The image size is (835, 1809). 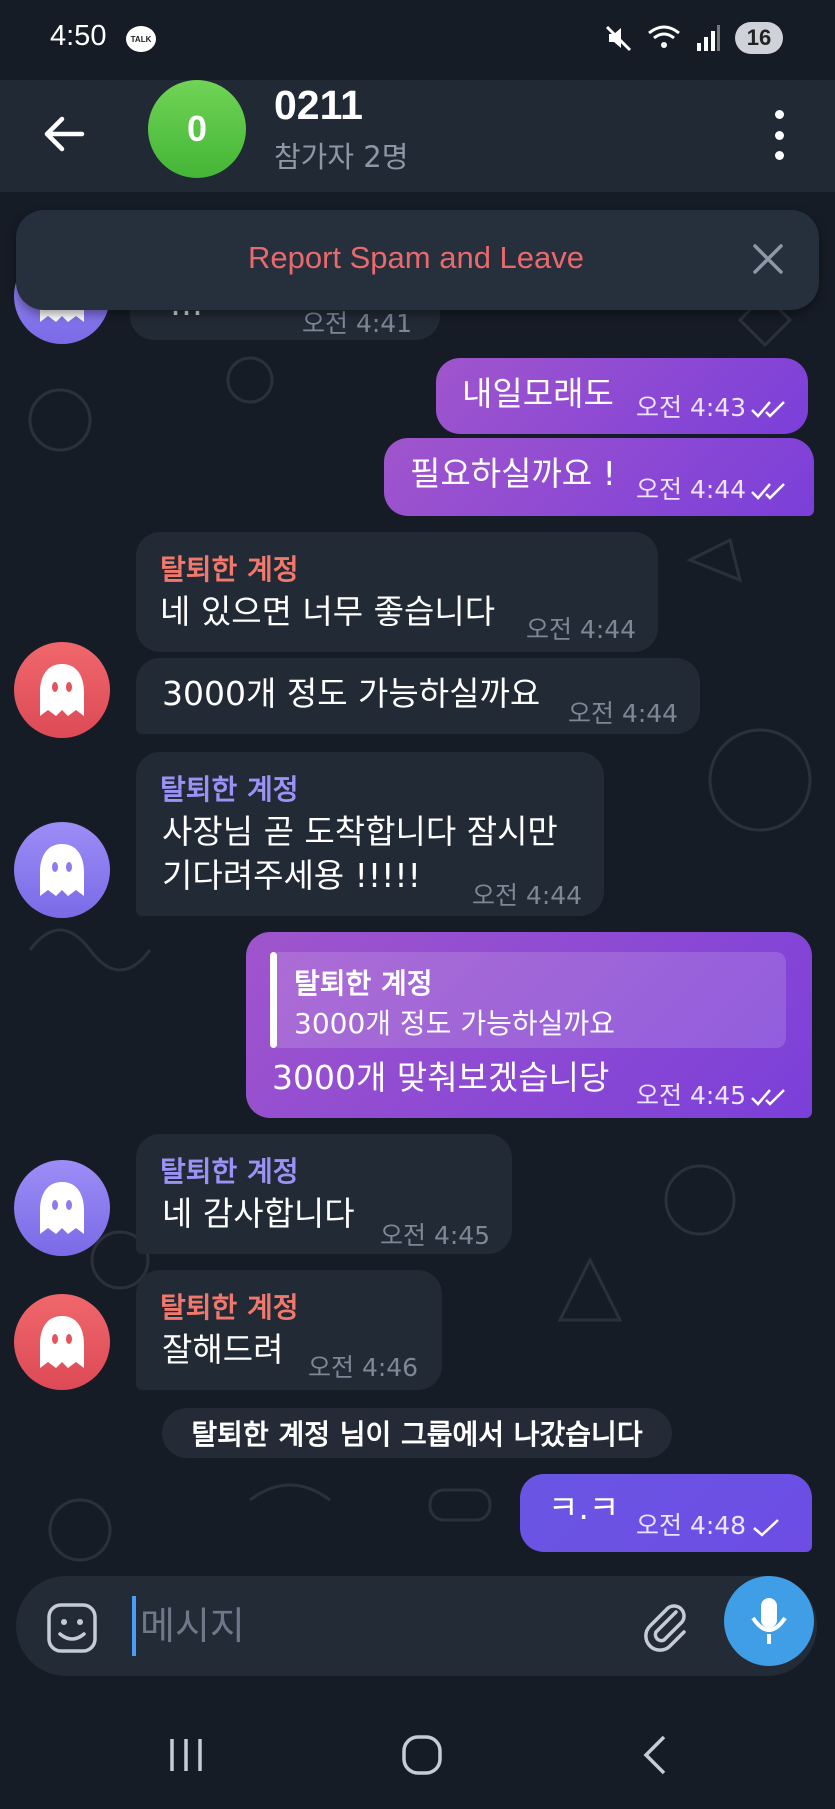 I want to click on spam-banner: Report Spam and Leave, so click(x=417, y=260).